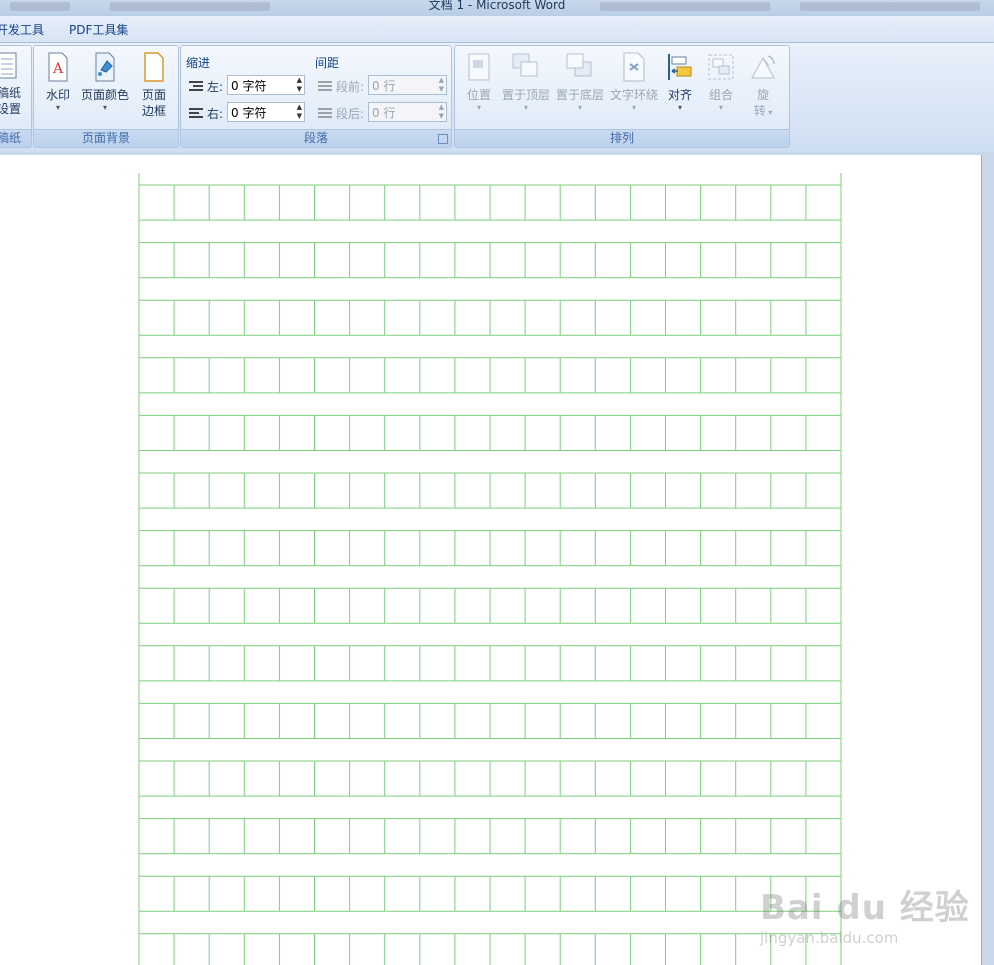 The image size is (994, 965). Describe the element at coordinates (762, 95) in the screenshot. I see `rotate-label-1: 旋` at that location.